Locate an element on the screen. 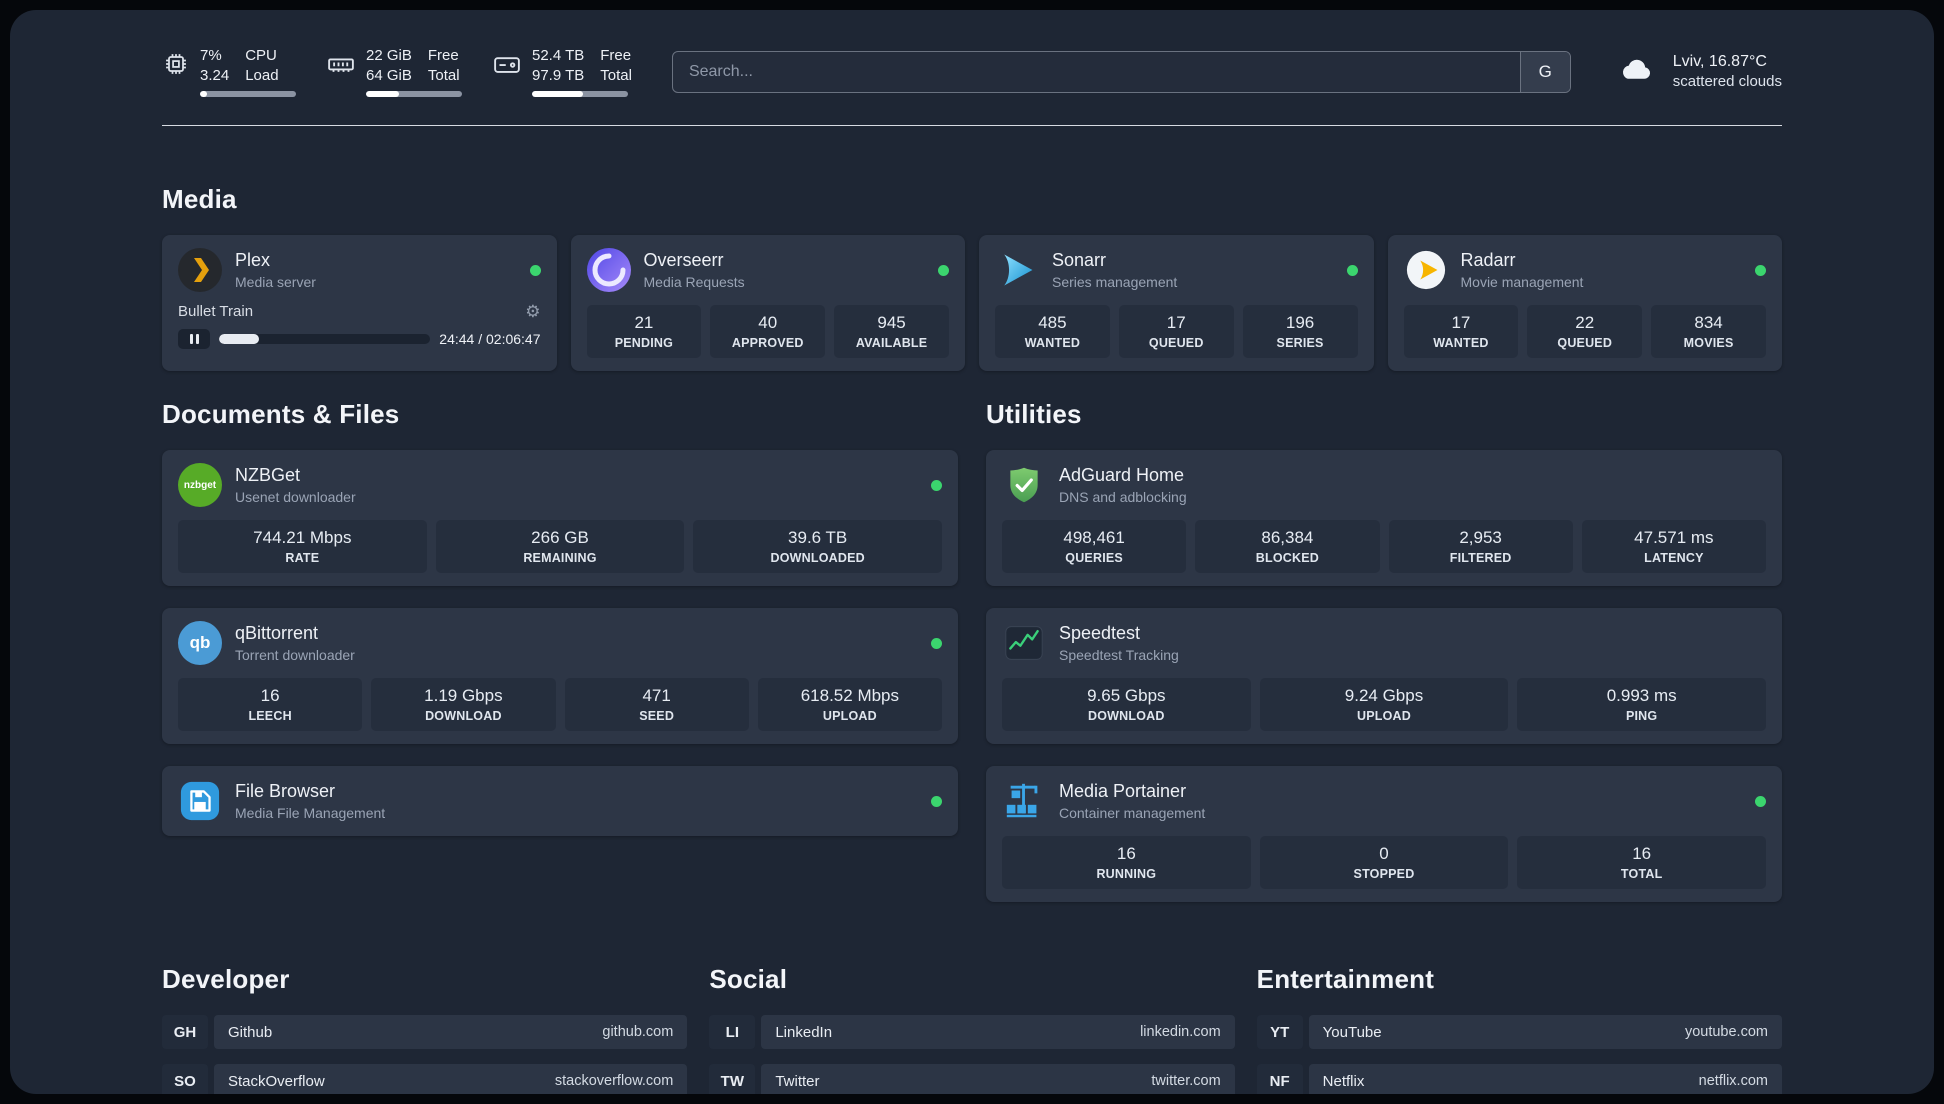  qbittorrent-icon-text: qb is located at coordinates (200, 642).